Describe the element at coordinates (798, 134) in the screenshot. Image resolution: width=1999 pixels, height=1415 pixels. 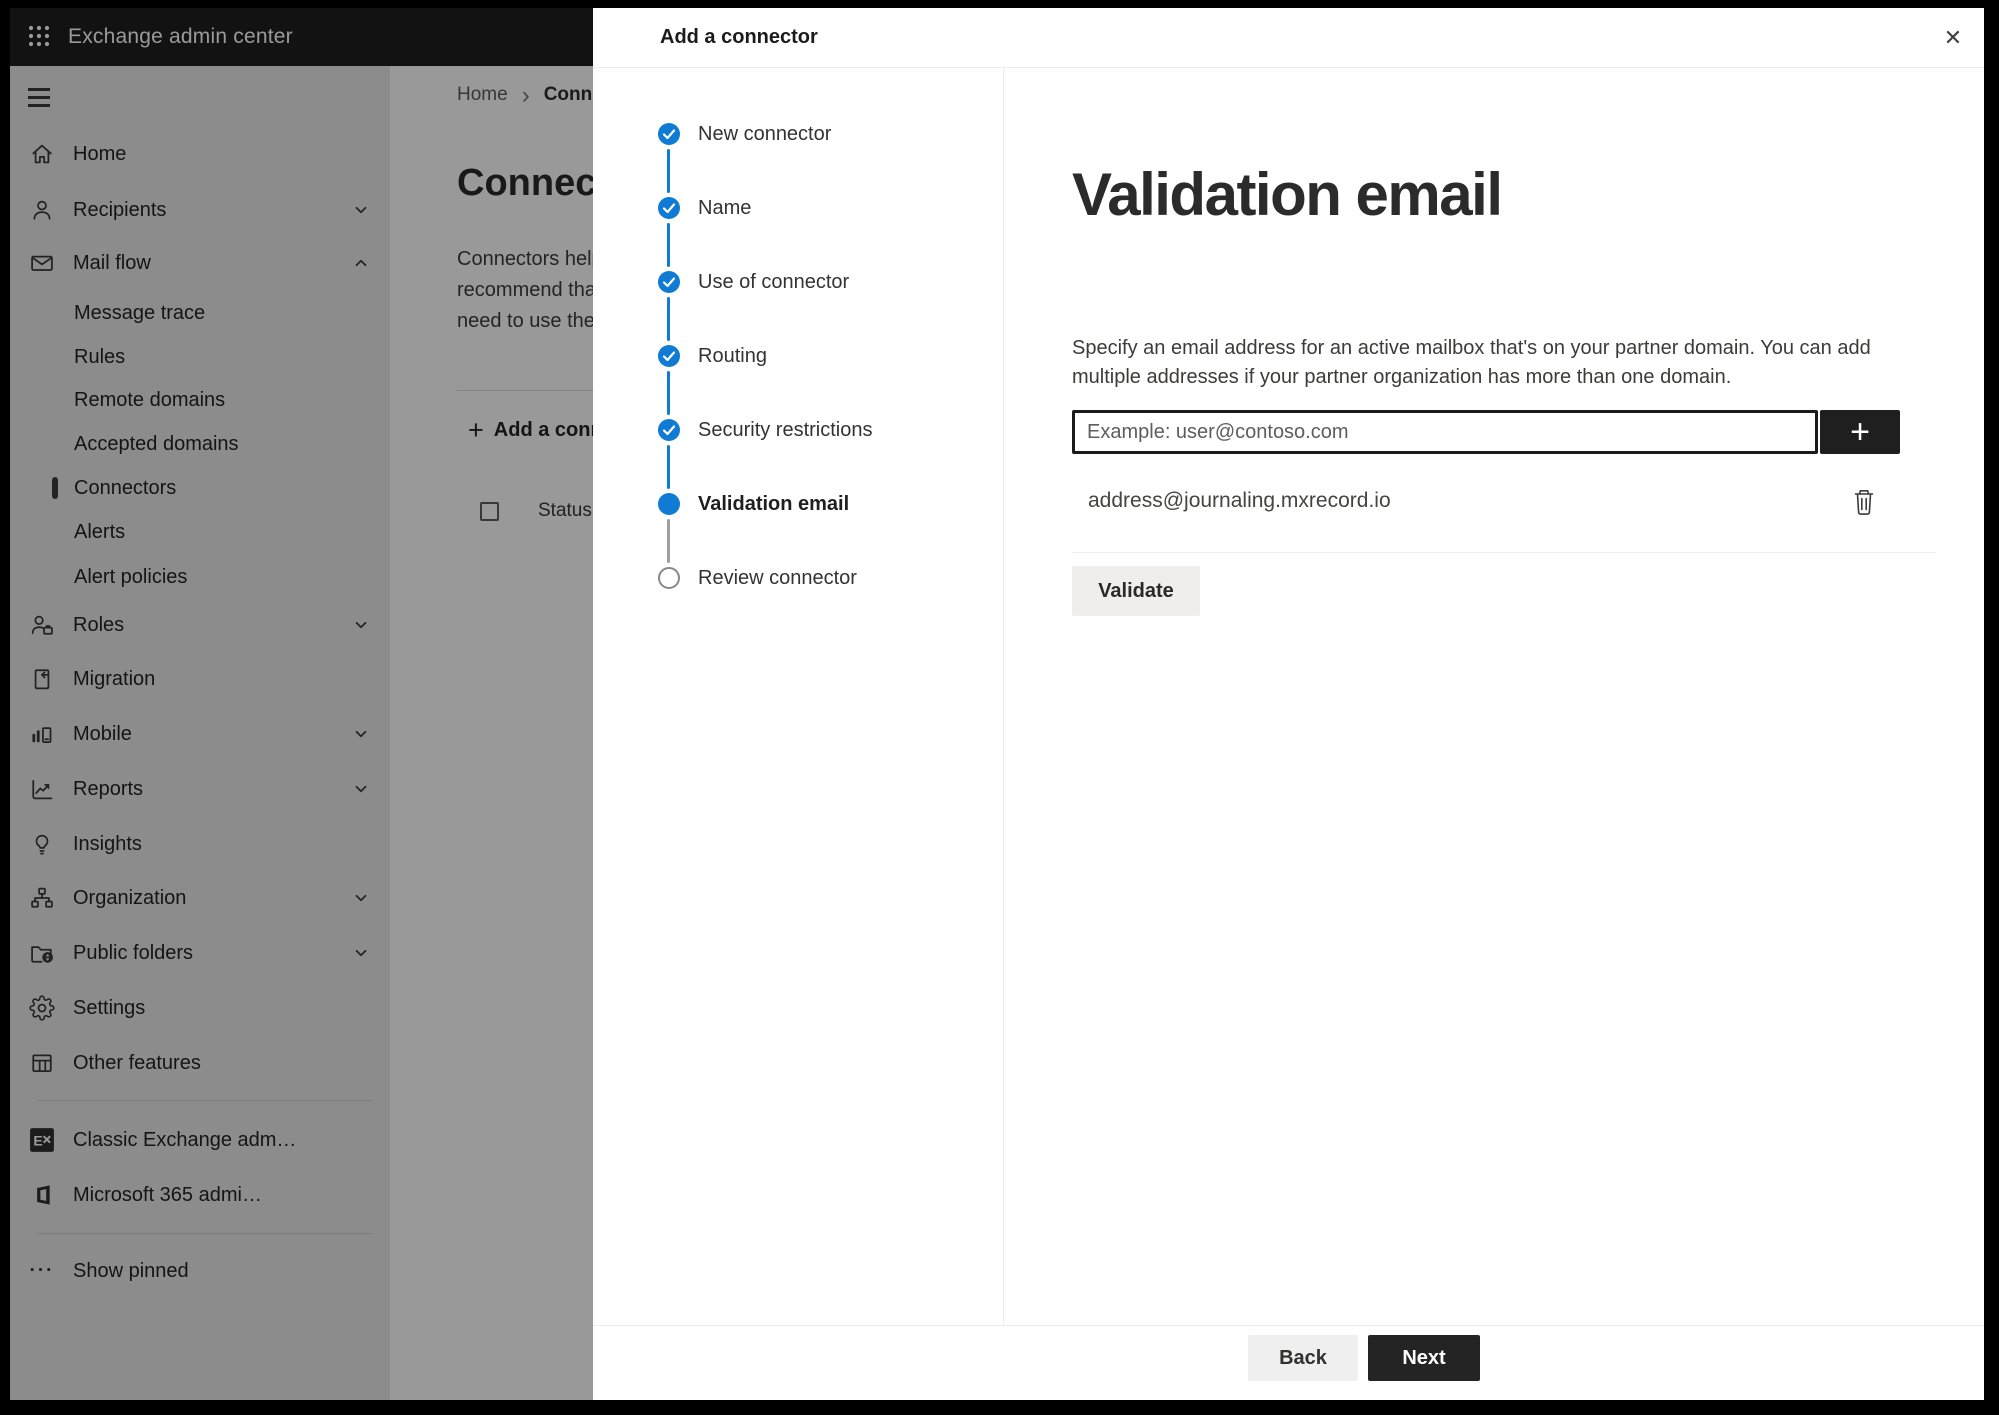
I see `wizard-step-new-connector: New connector` at that location.